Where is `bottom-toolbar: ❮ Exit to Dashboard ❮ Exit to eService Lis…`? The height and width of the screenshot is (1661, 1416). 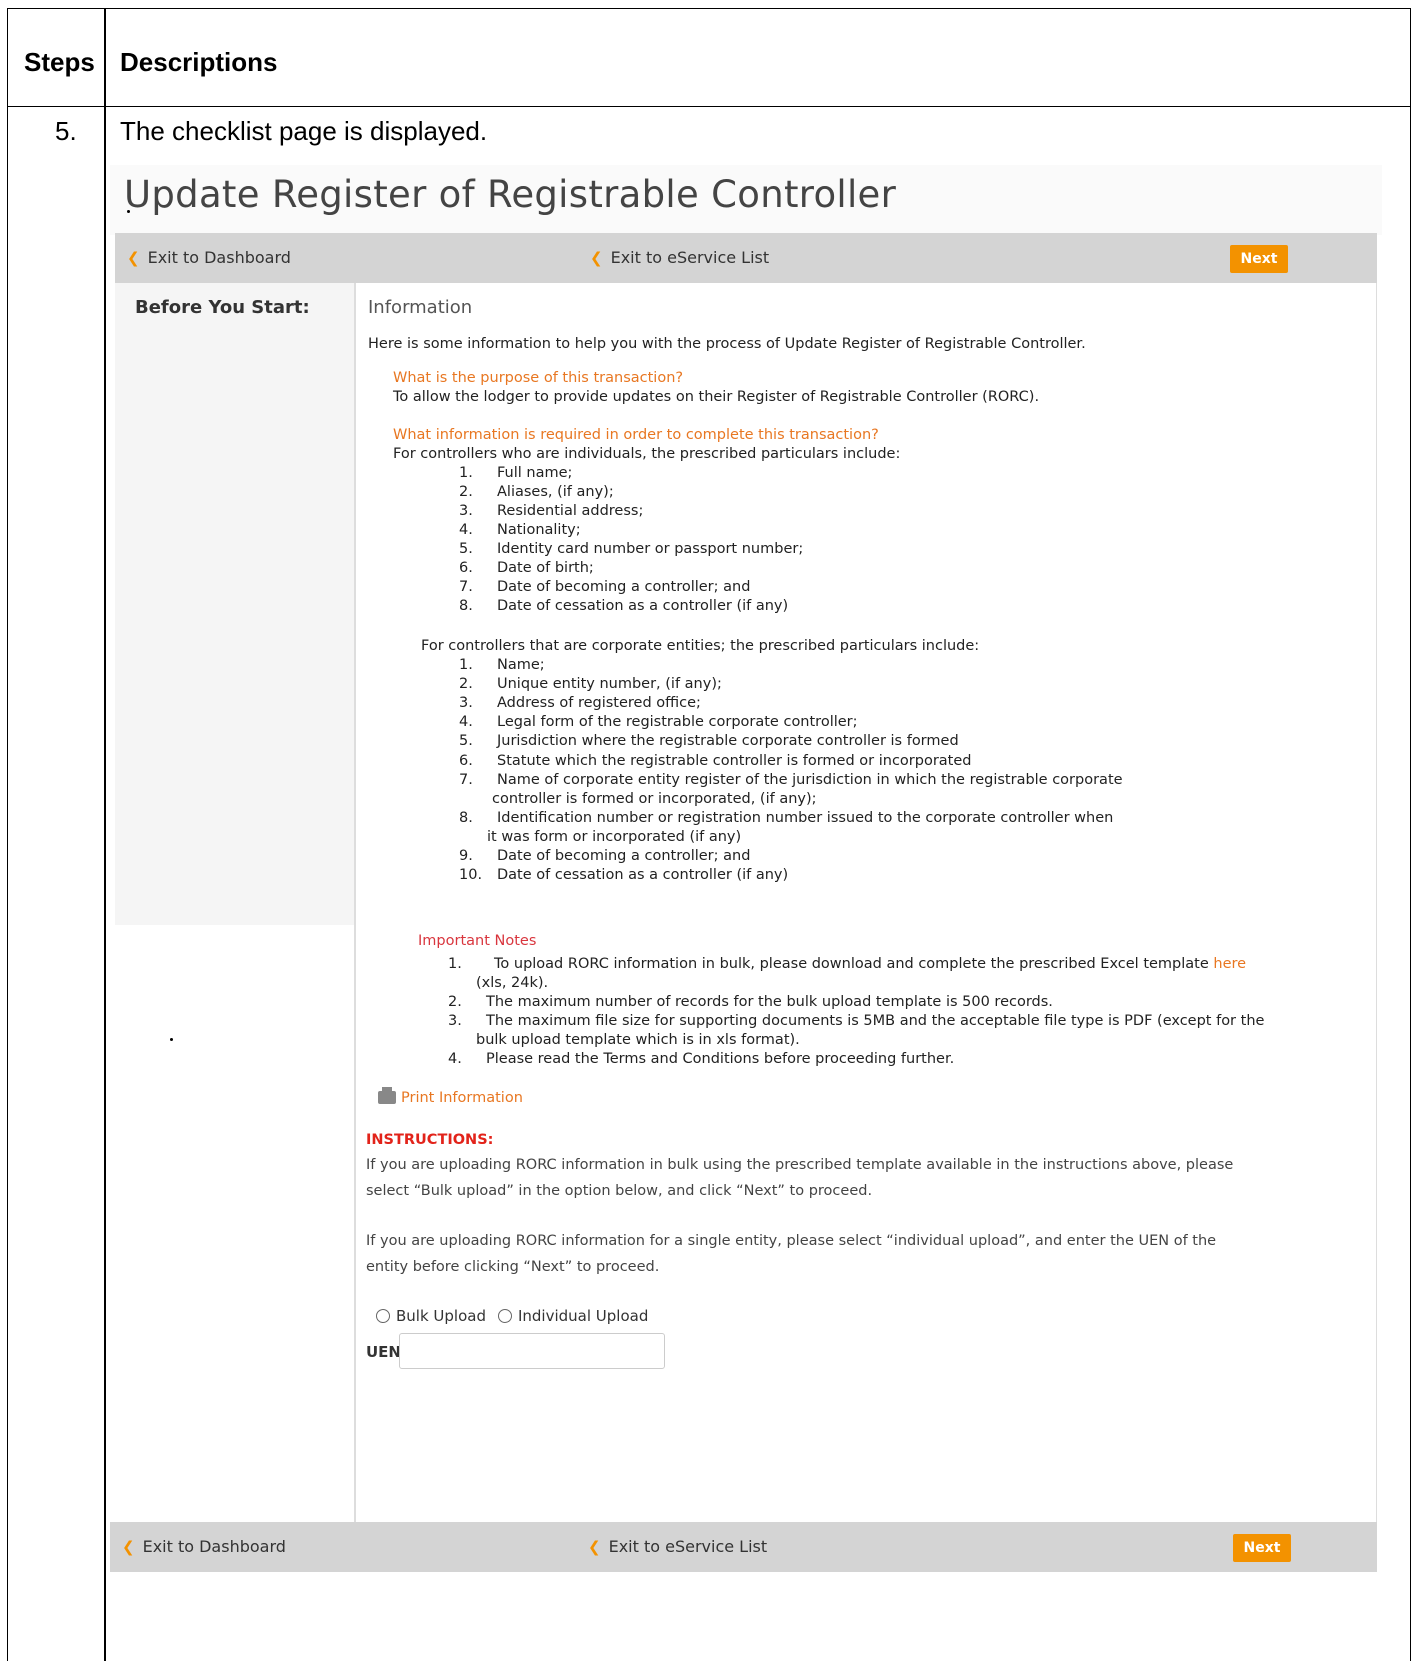 bottom-toolbar: ❮ Exit to Dashboard ❮ Exit to eService Lis… is located at coordinates (743, 1547).